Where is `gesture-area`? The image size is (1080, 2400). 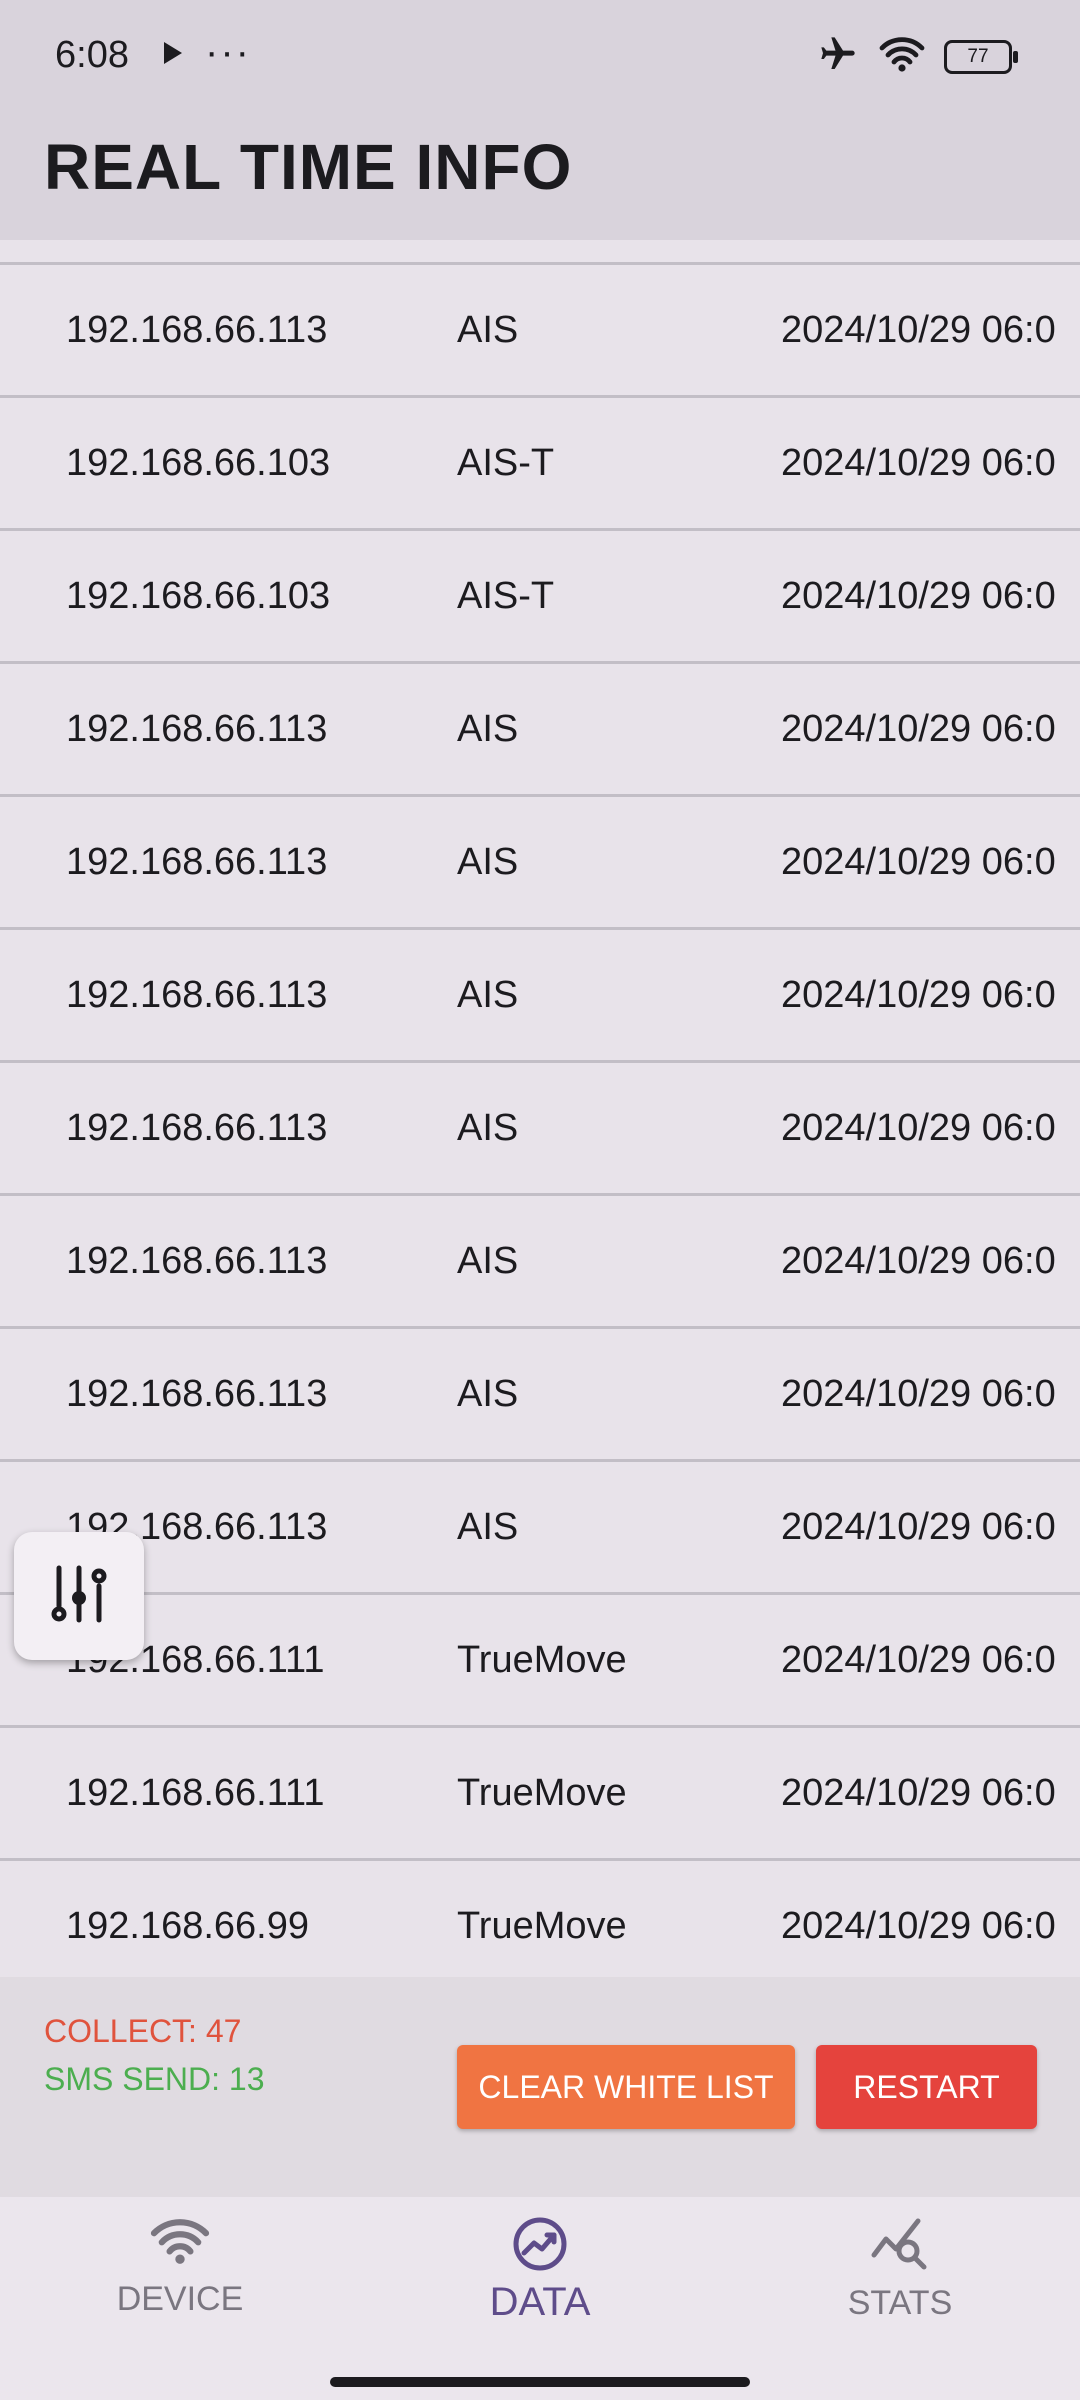 gesture-area is located at coordinates (540, 2378).